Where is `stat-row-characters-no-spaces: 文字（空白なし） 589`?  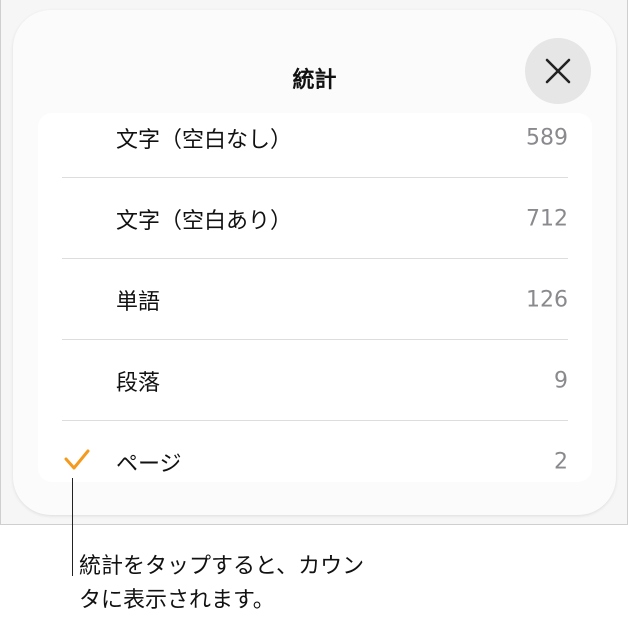
stat-row-characters-no-spaces: 文字（空白なし） 589 is located at coordinates (315, 145).